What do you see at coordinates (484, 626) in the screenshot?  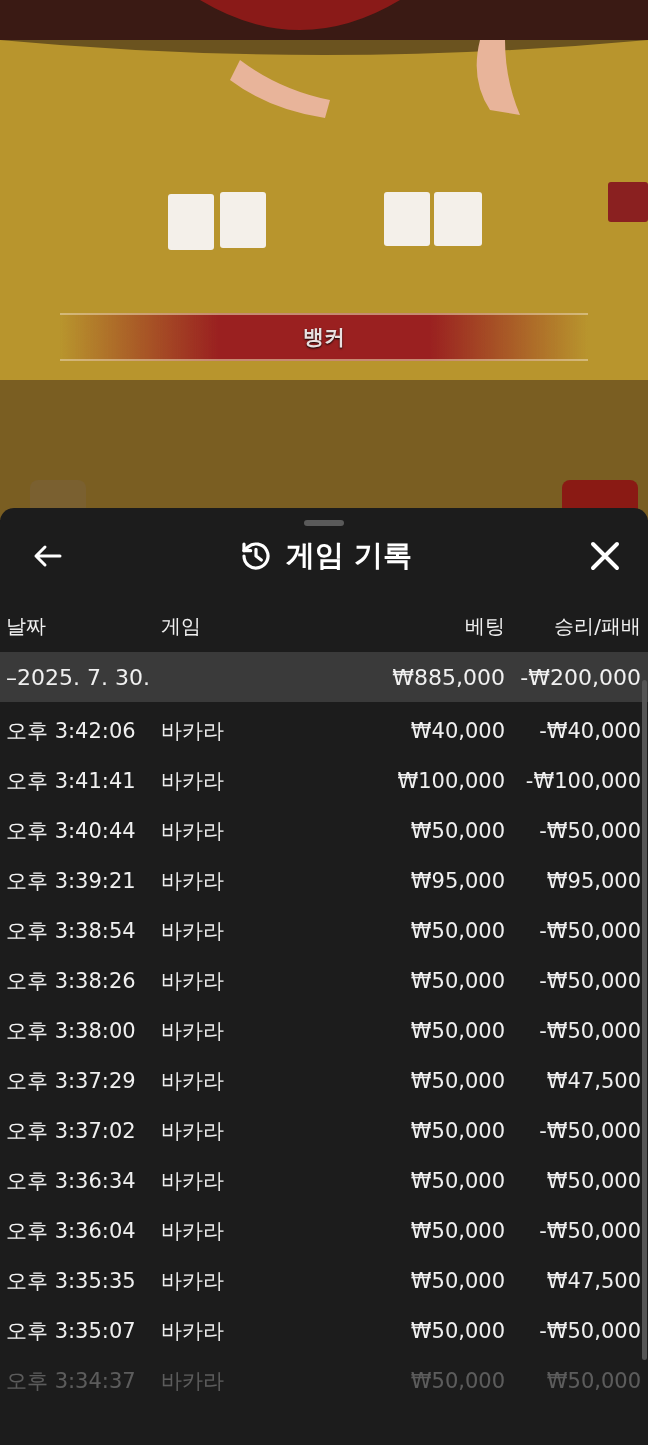 I see `column-header: 베팅` at bounding box center [484, 626].